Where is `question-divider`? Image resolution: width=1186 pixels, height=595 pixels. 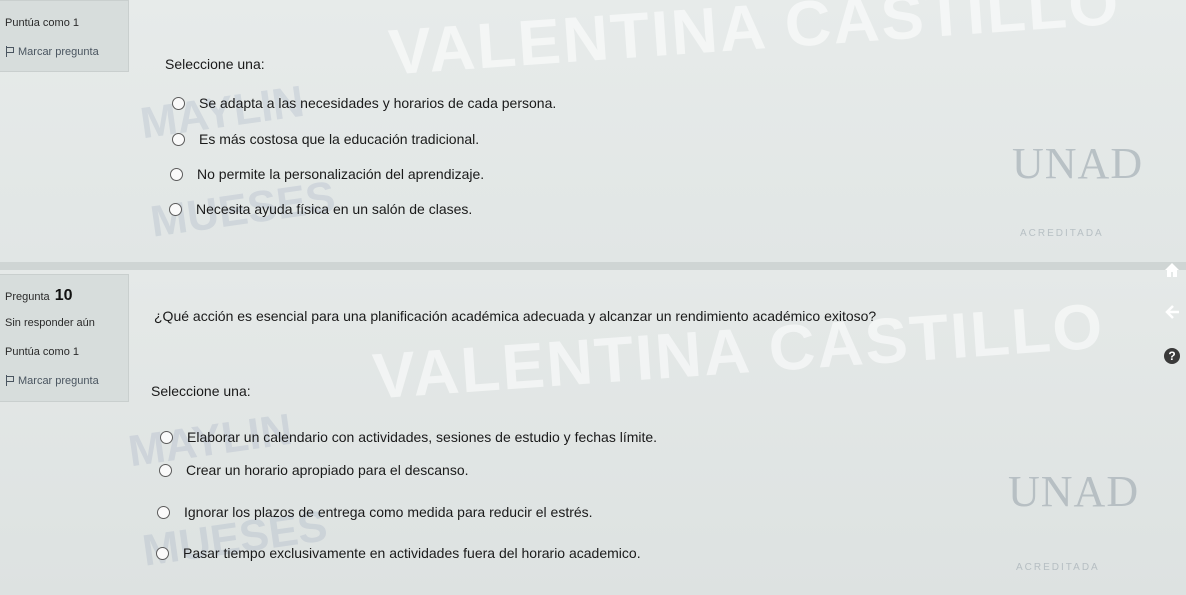
question-divider is located at coordinates (593, 266).